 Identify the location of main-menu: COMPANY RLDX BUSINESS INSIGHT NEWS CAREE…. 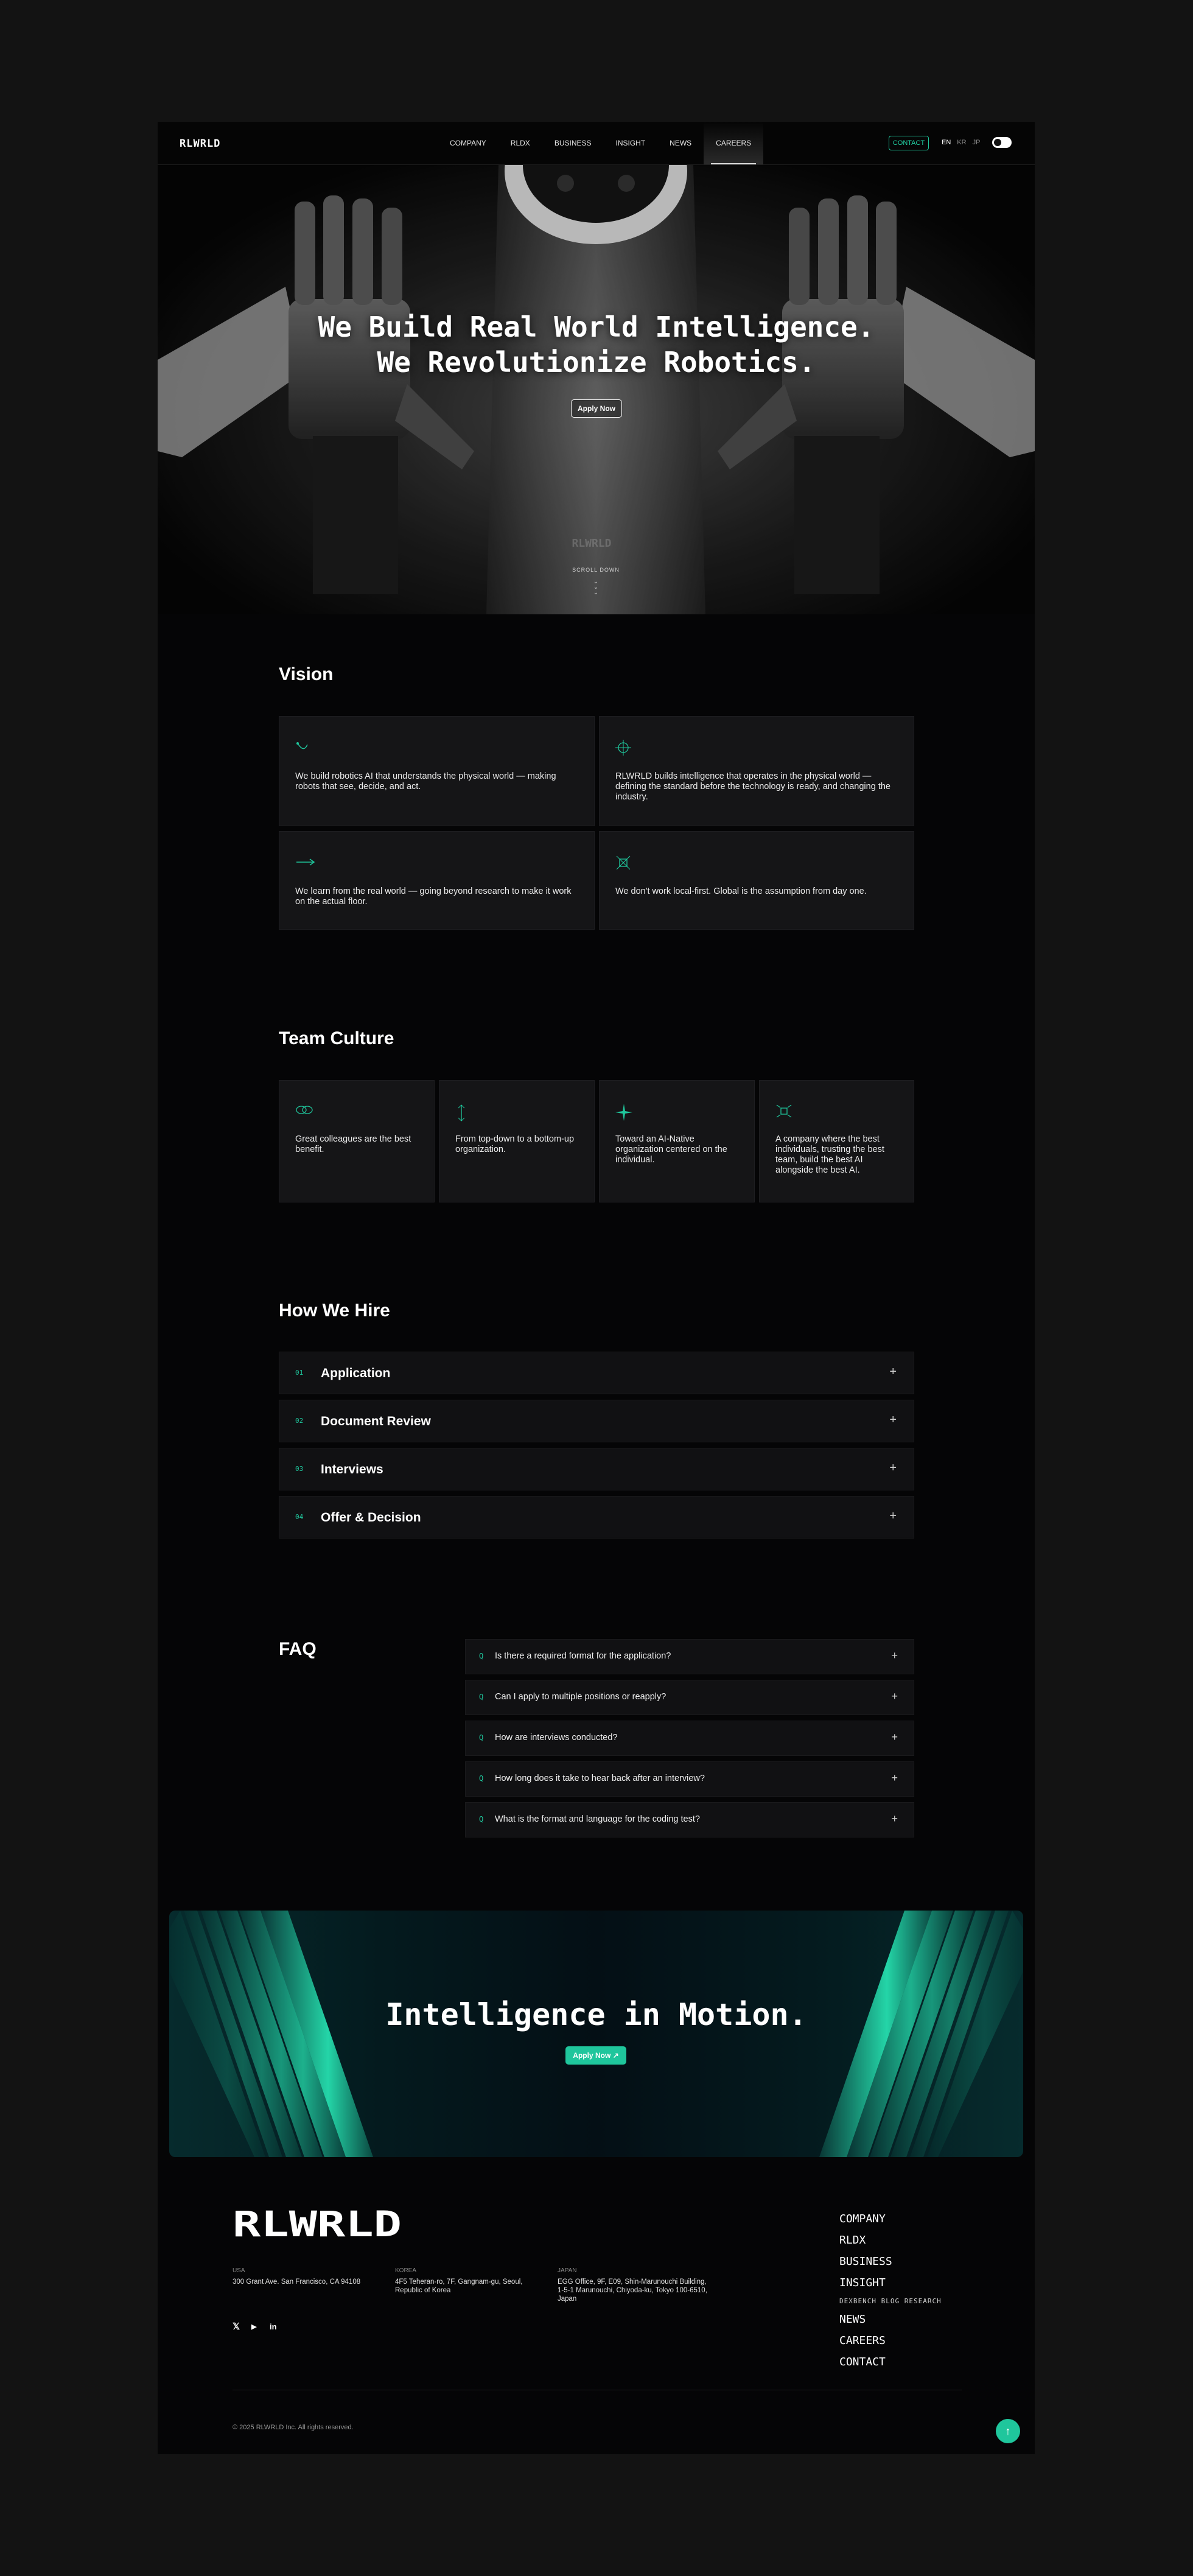
(601, 143).